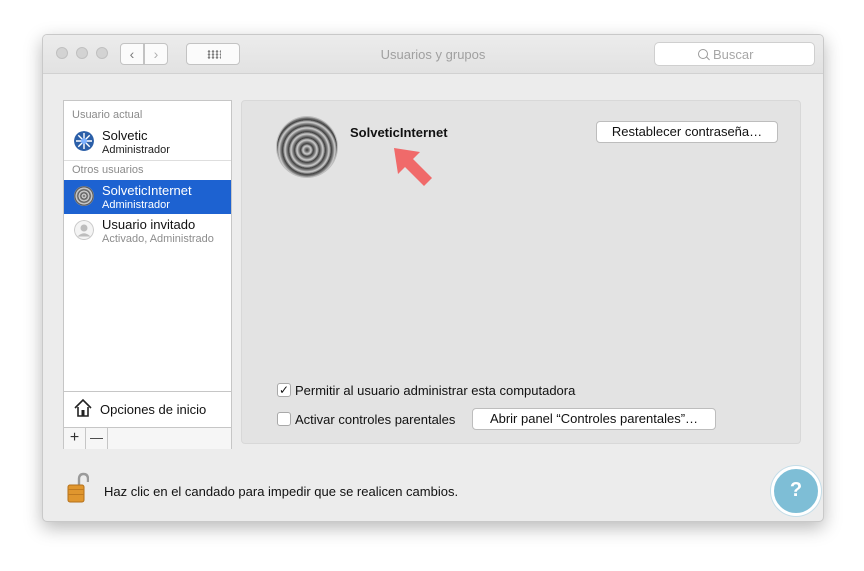 The image size is (864, 571). Describe the element at coordinates (284, 419) in the screenshot. I see `parental-controls-checkbox` at that location.